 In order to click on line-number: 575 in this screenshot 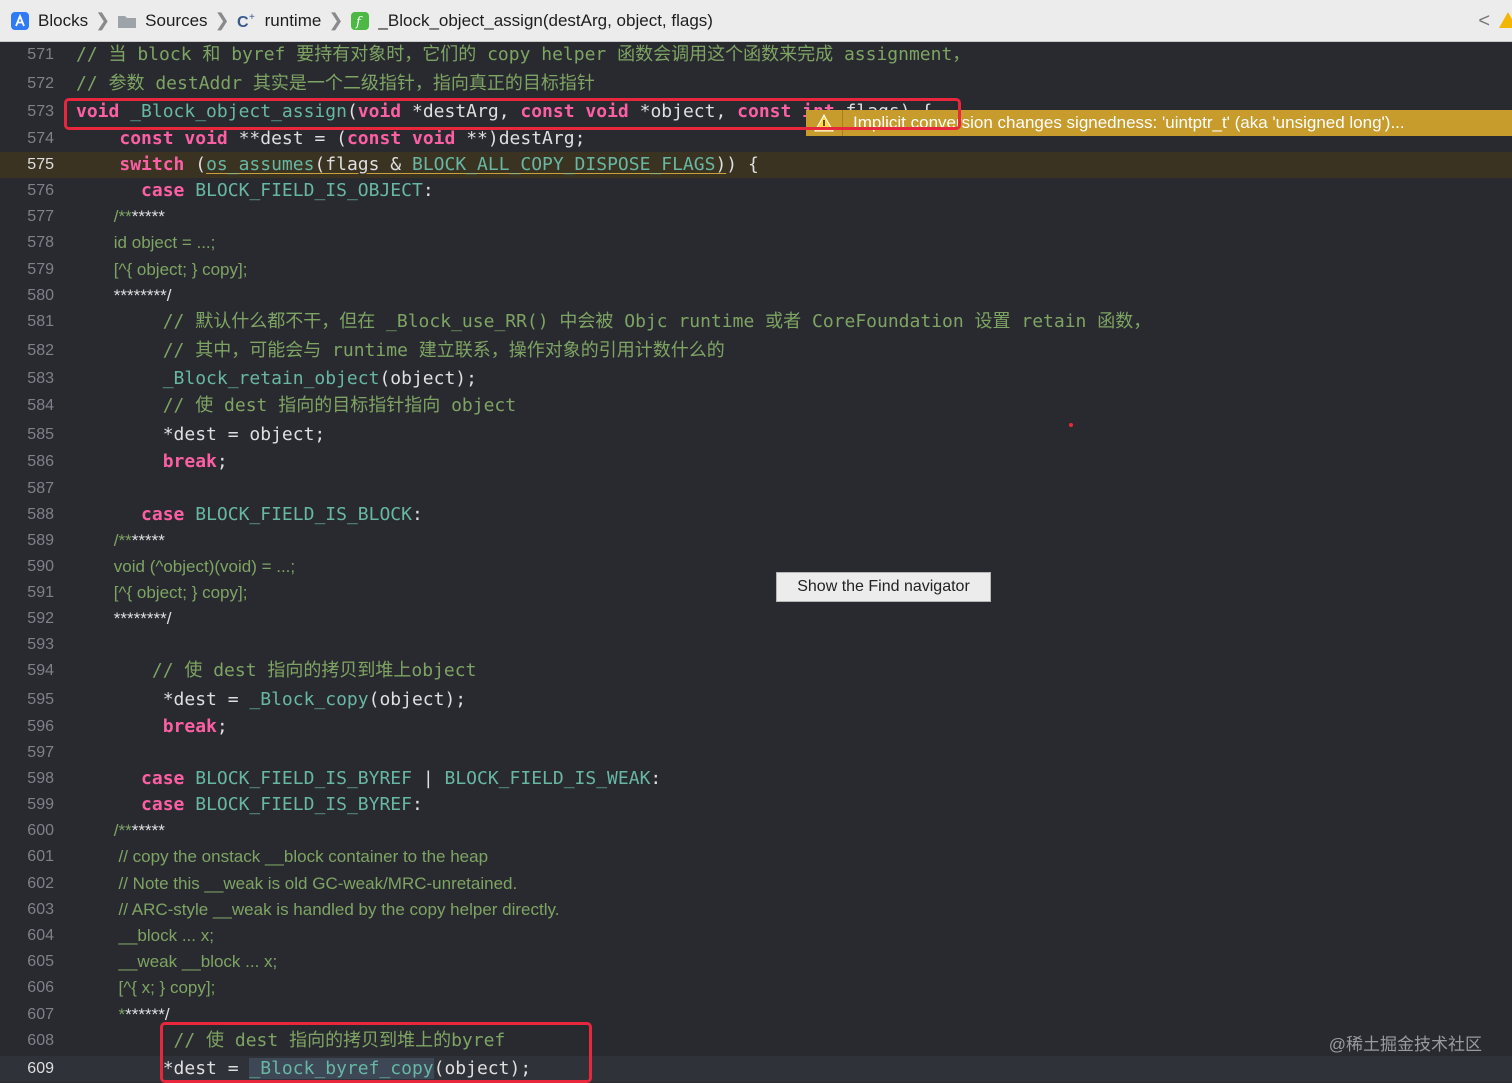, I will do `click(40, 164)`.